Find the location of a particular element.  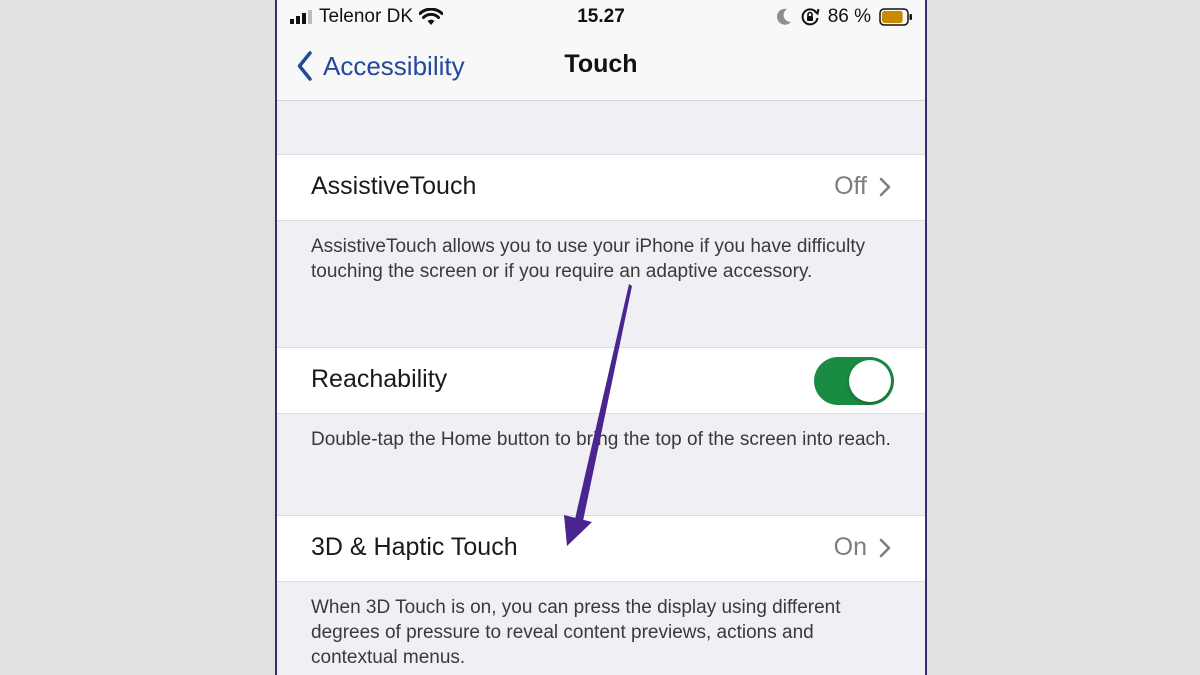

haptic-touch-row: 3D & Haptic Touch On is located at coordinates (601, 548).